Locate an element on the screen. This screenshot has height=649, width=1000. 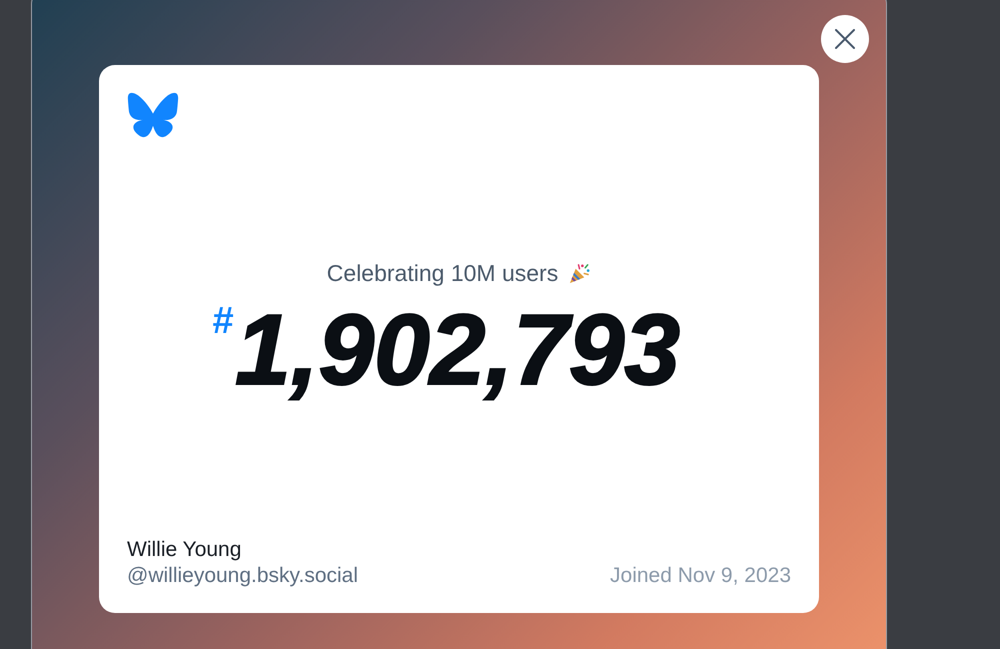
number-prefix: # is located at coordinates (223, 321).